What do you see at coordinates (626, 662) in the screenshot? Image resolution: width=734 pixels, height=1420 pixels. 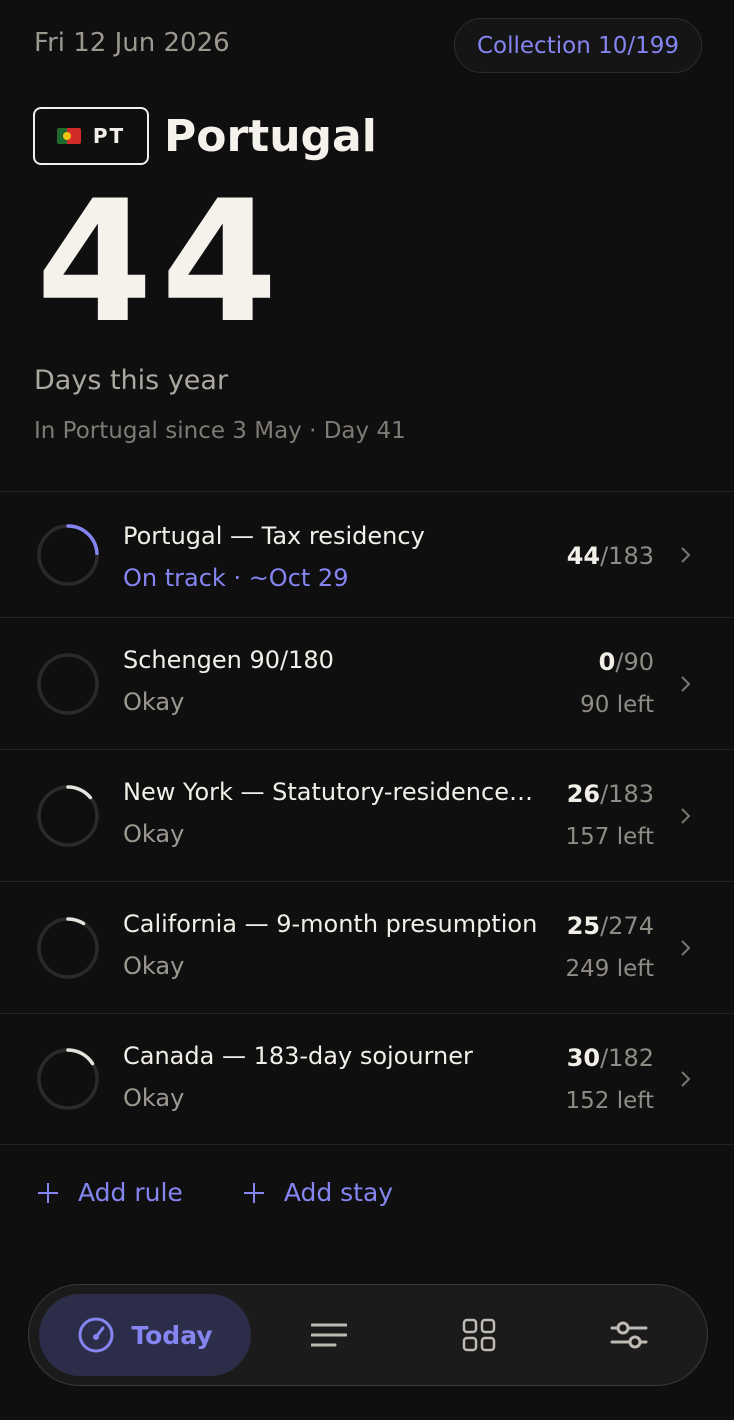 I see `rule-count: 0/90` at bounding box center [626, 662].